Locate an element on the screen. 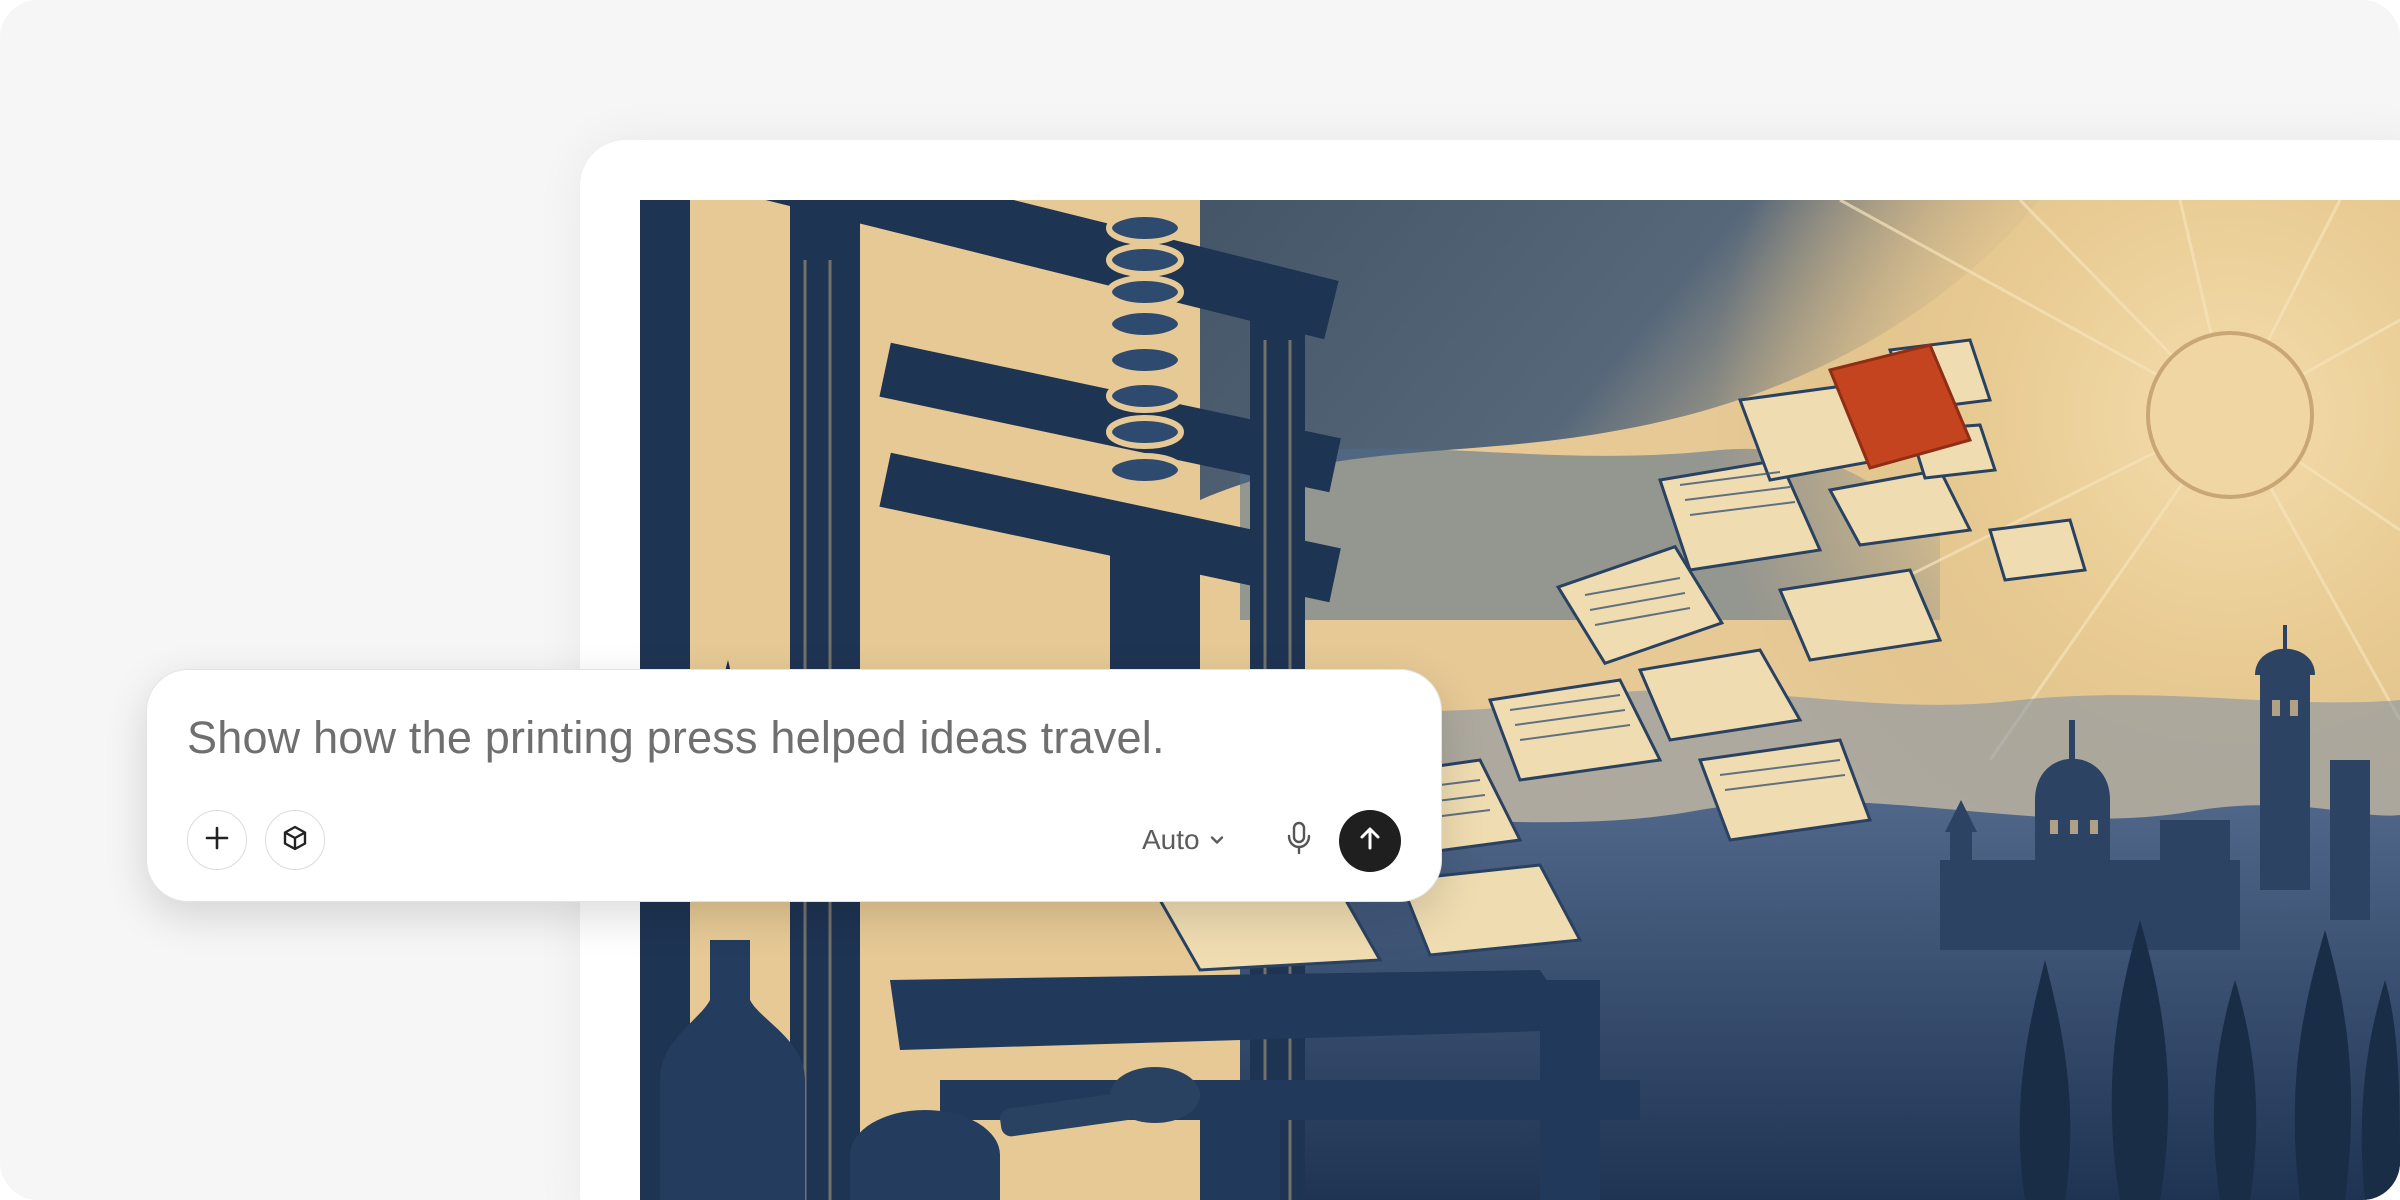  plus-icon is located at coordinates (217, 840).